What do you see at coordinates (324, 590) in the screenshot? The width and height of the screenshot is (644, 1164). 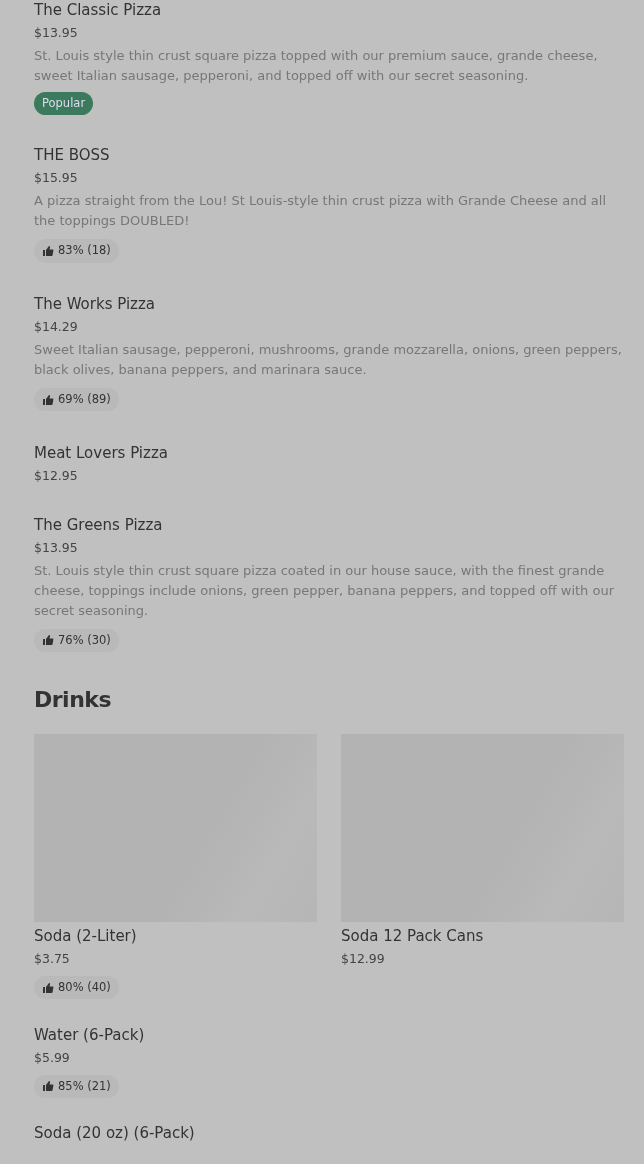 I see `item-description: St. Louis style thin crust square pizza coated in our house sauce, with the finest grande cheese, toppings include onions, green pepper, banana peppers, and topped off with our secret seasoning.` at bounding box center [324, 590].